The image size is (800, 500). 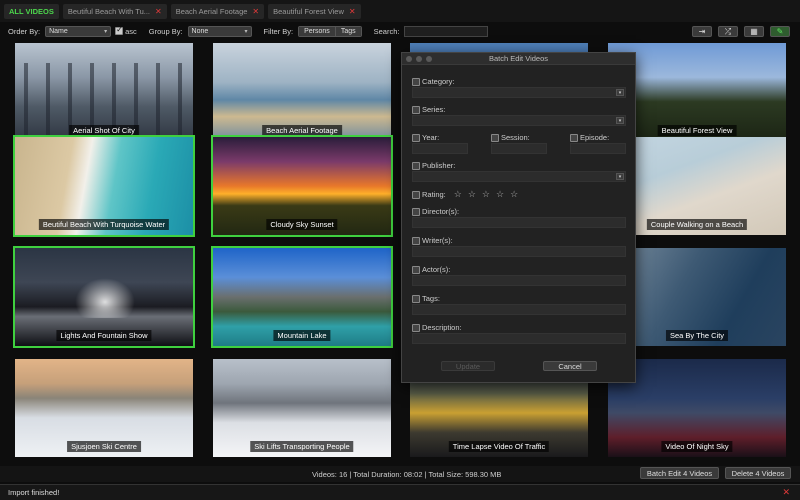 What do you see at coordinates (433, 81) in the screenshot?
I see `category-field: Category:` at bounding box center [433, 81].